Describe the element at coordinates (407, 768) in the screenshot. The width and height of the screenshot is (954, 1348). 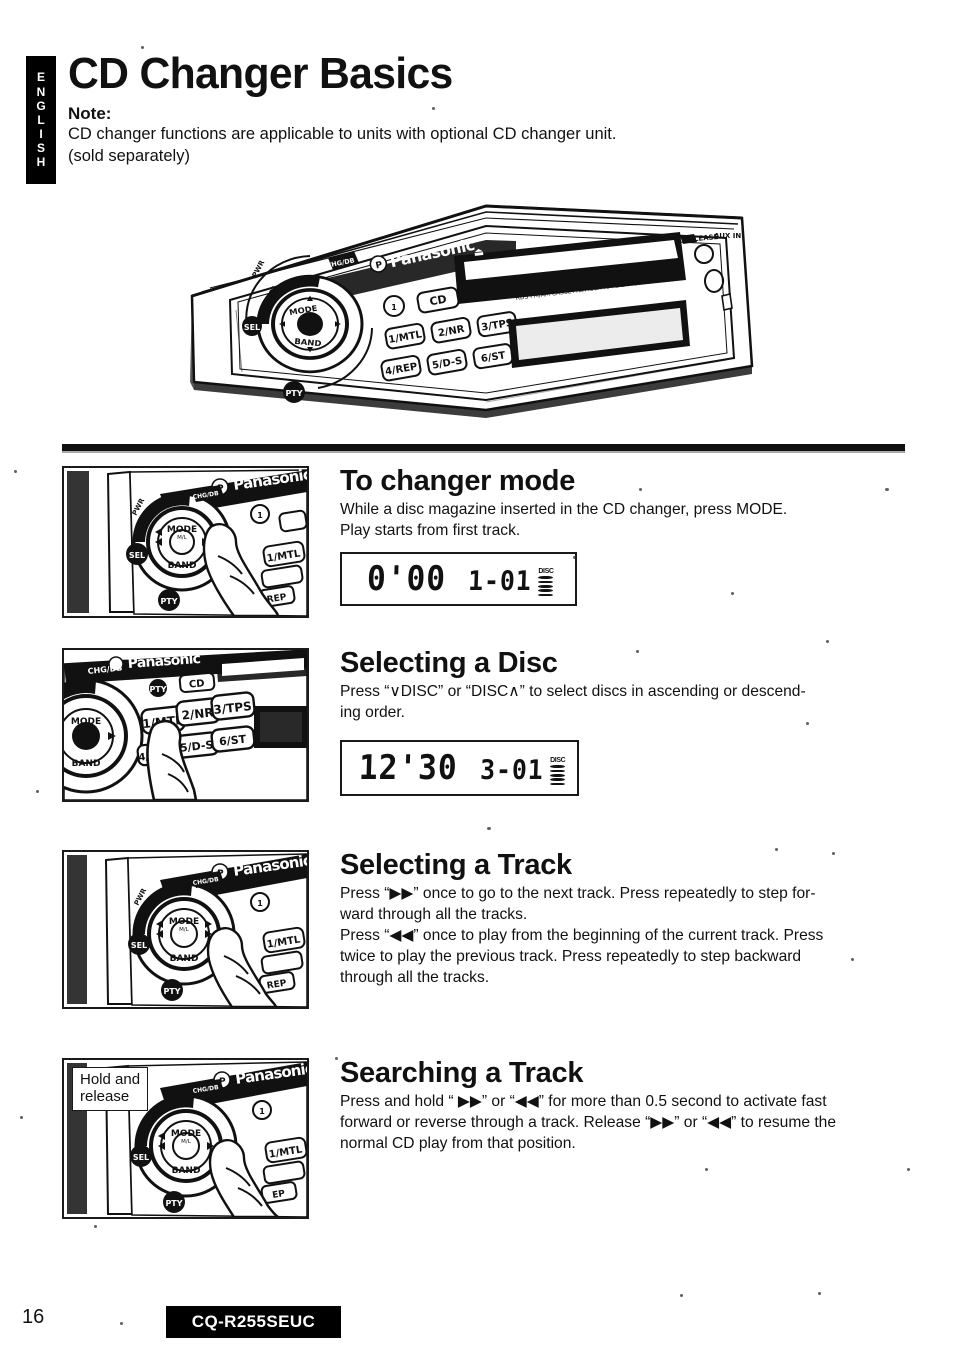
I see `lcd-time: 12'30` at that location.